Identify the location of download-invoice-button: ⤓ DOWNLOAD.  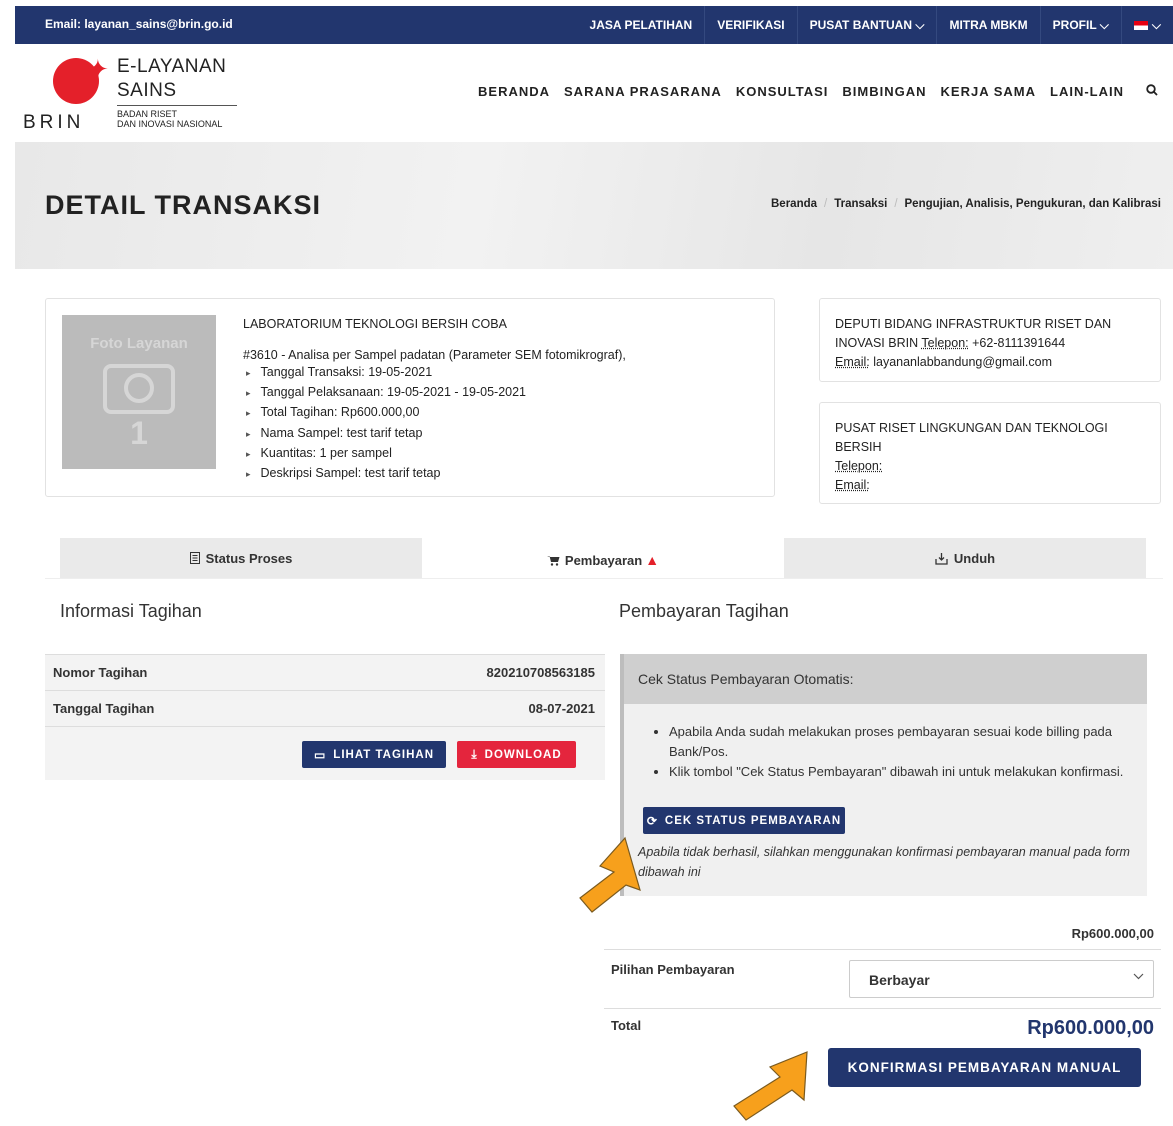
(516, 754).